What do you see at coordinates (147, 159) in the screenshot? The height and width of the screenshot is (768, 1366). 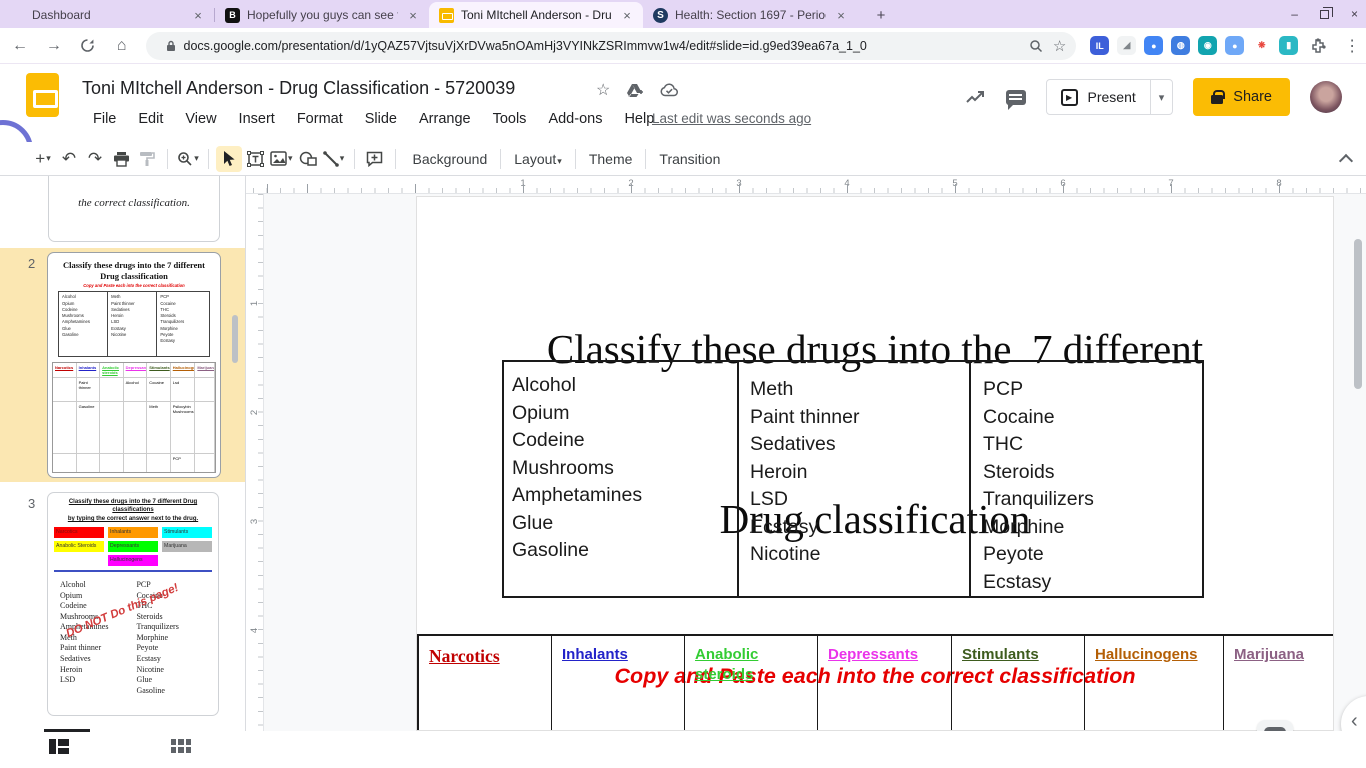 I see `paint-format-button` at bounding box center [147, 159].